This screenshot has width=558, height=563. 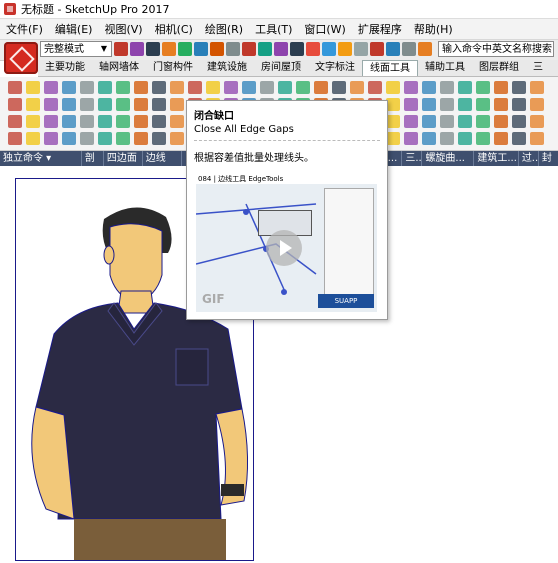 What do you see at coordinates (390, 68) in the screenshot?
I see `tab-line-face-tools: 线面工具` at bounding box center [390, 68].